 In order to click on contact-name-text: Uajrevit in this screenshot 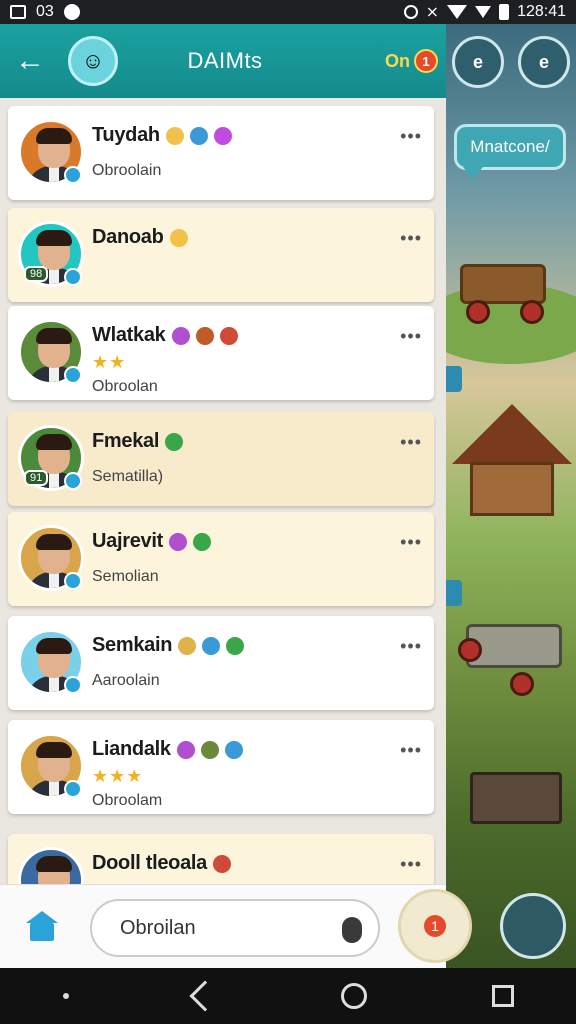, I will do `click(127, 541)`.